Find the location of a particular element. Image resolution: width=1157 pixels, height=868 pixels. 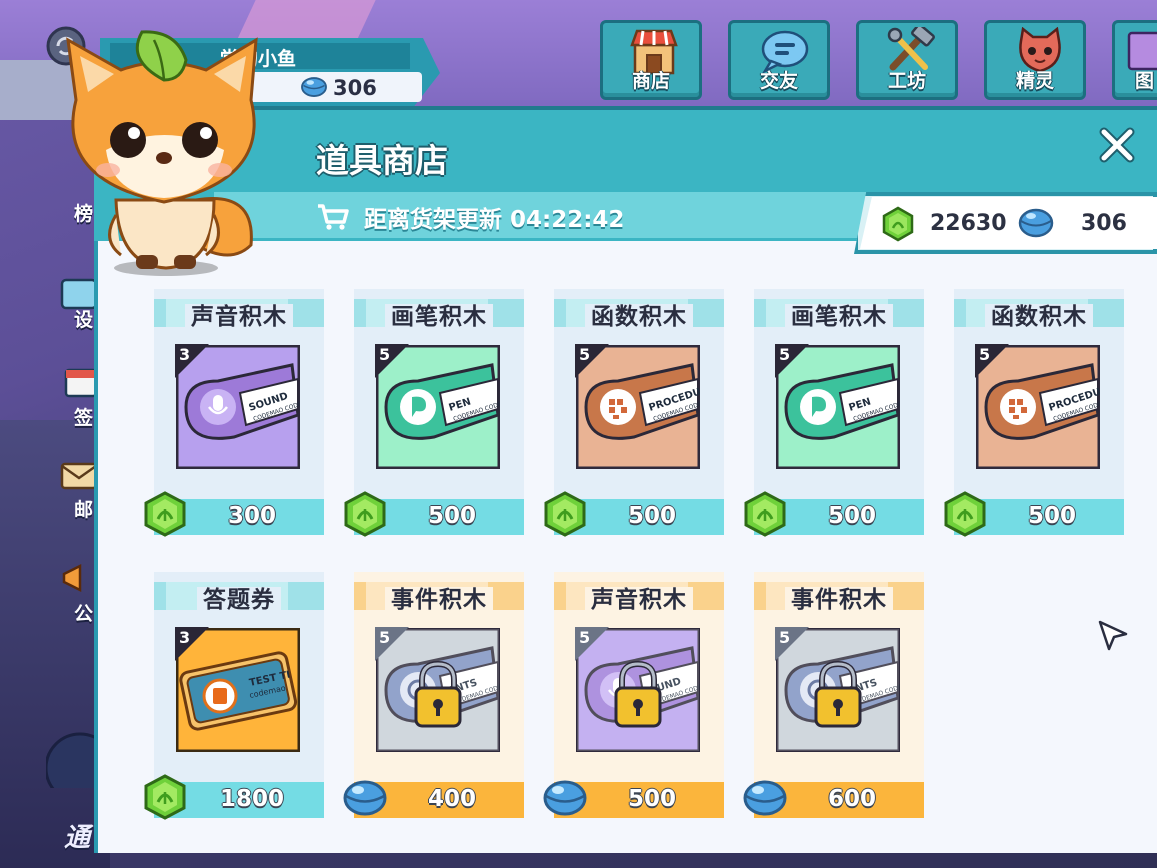

shelf-refresh-row: 距离货架更新 04:22:42 is located at coordinates (470, 217).